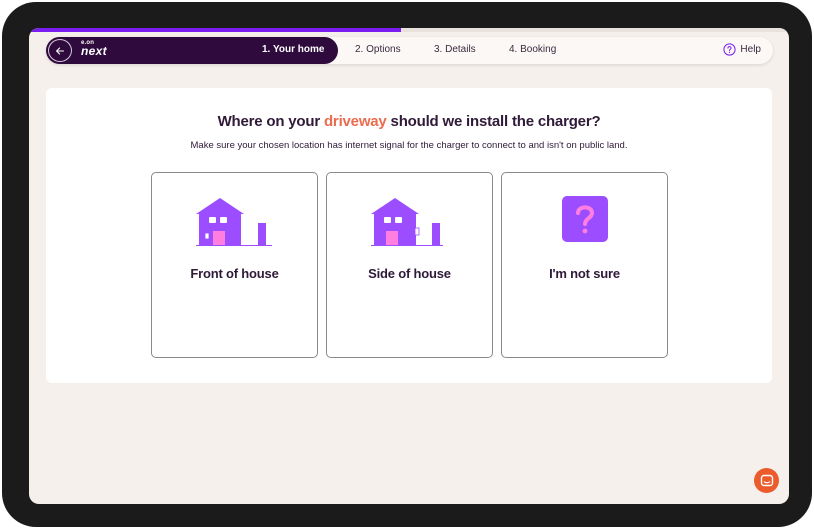 The width and height of the screenshot is (814, 529). I want to click on progress-bar-fill, so click(215, 30).